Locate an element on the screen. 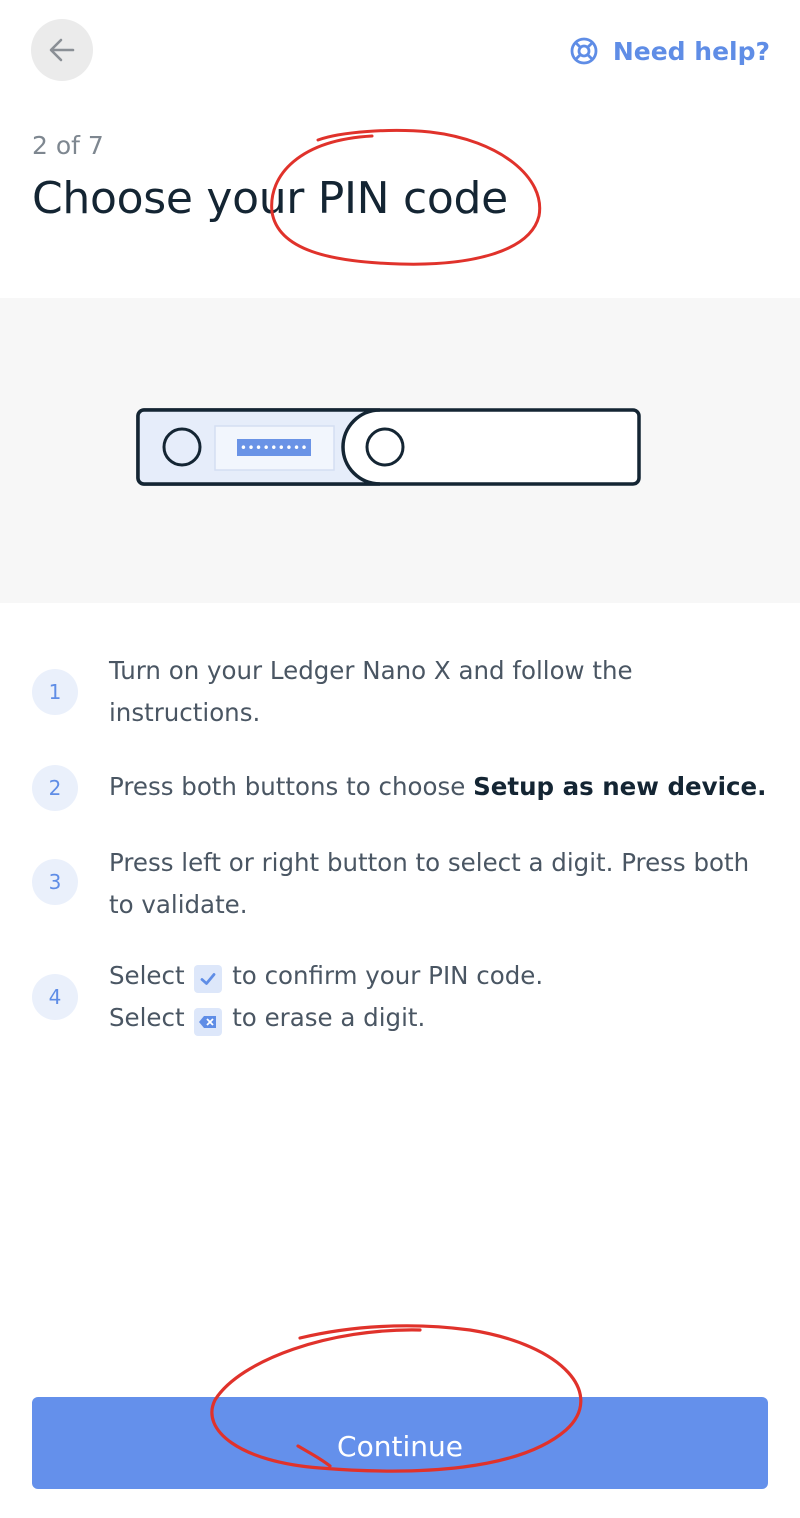  checkmark-icon is located at coordinates (208, 979).